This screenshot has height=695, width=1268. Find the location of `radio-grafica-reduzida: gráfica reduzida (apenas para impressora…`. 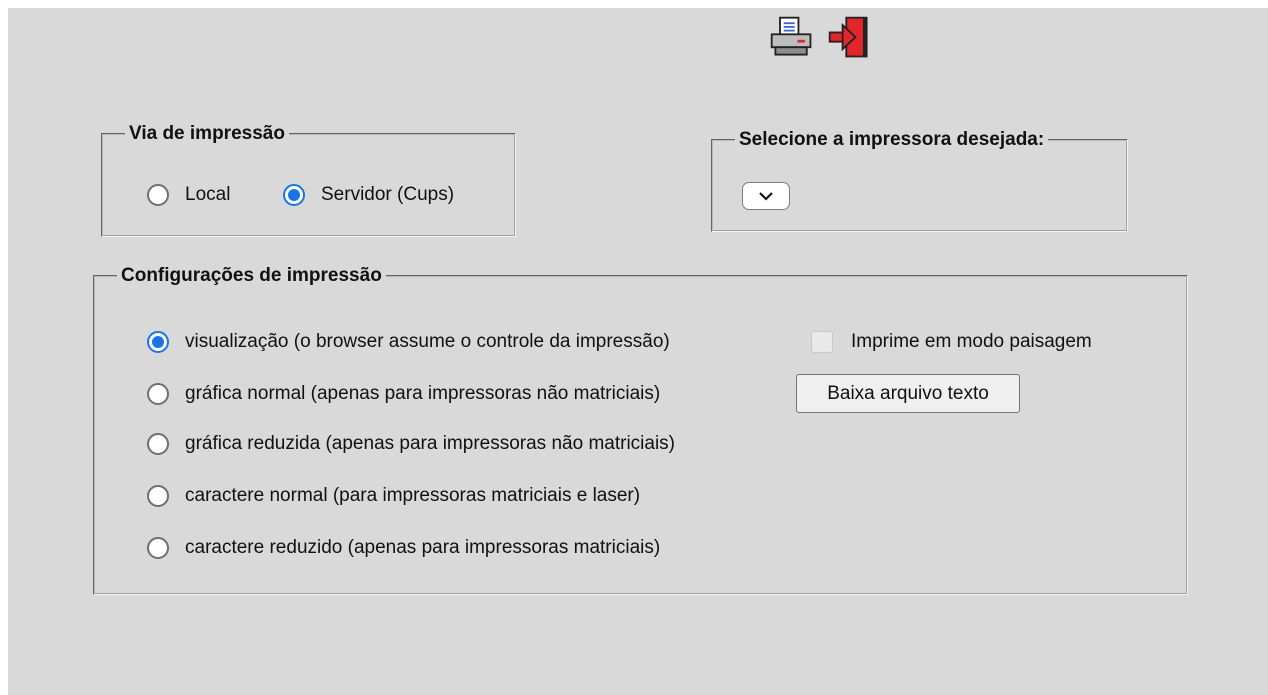

radio-grafica-reduzida: gráfica reduzida (apenas para impressora… is located at coordinates (411, 444).